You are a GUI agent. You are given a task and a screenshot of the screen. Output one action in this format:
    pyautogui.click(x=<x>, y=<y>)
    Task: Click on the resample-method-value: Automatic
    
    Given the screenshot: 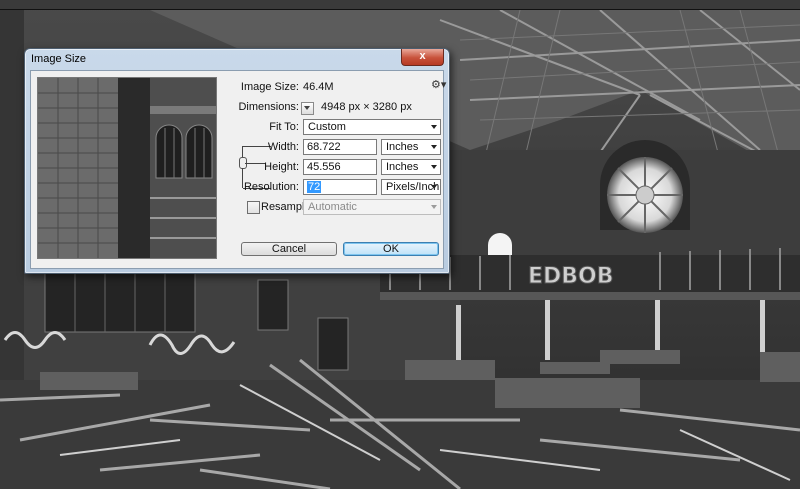 What is the action you would take?
    pyautogui.click(x=332, y=207)
    